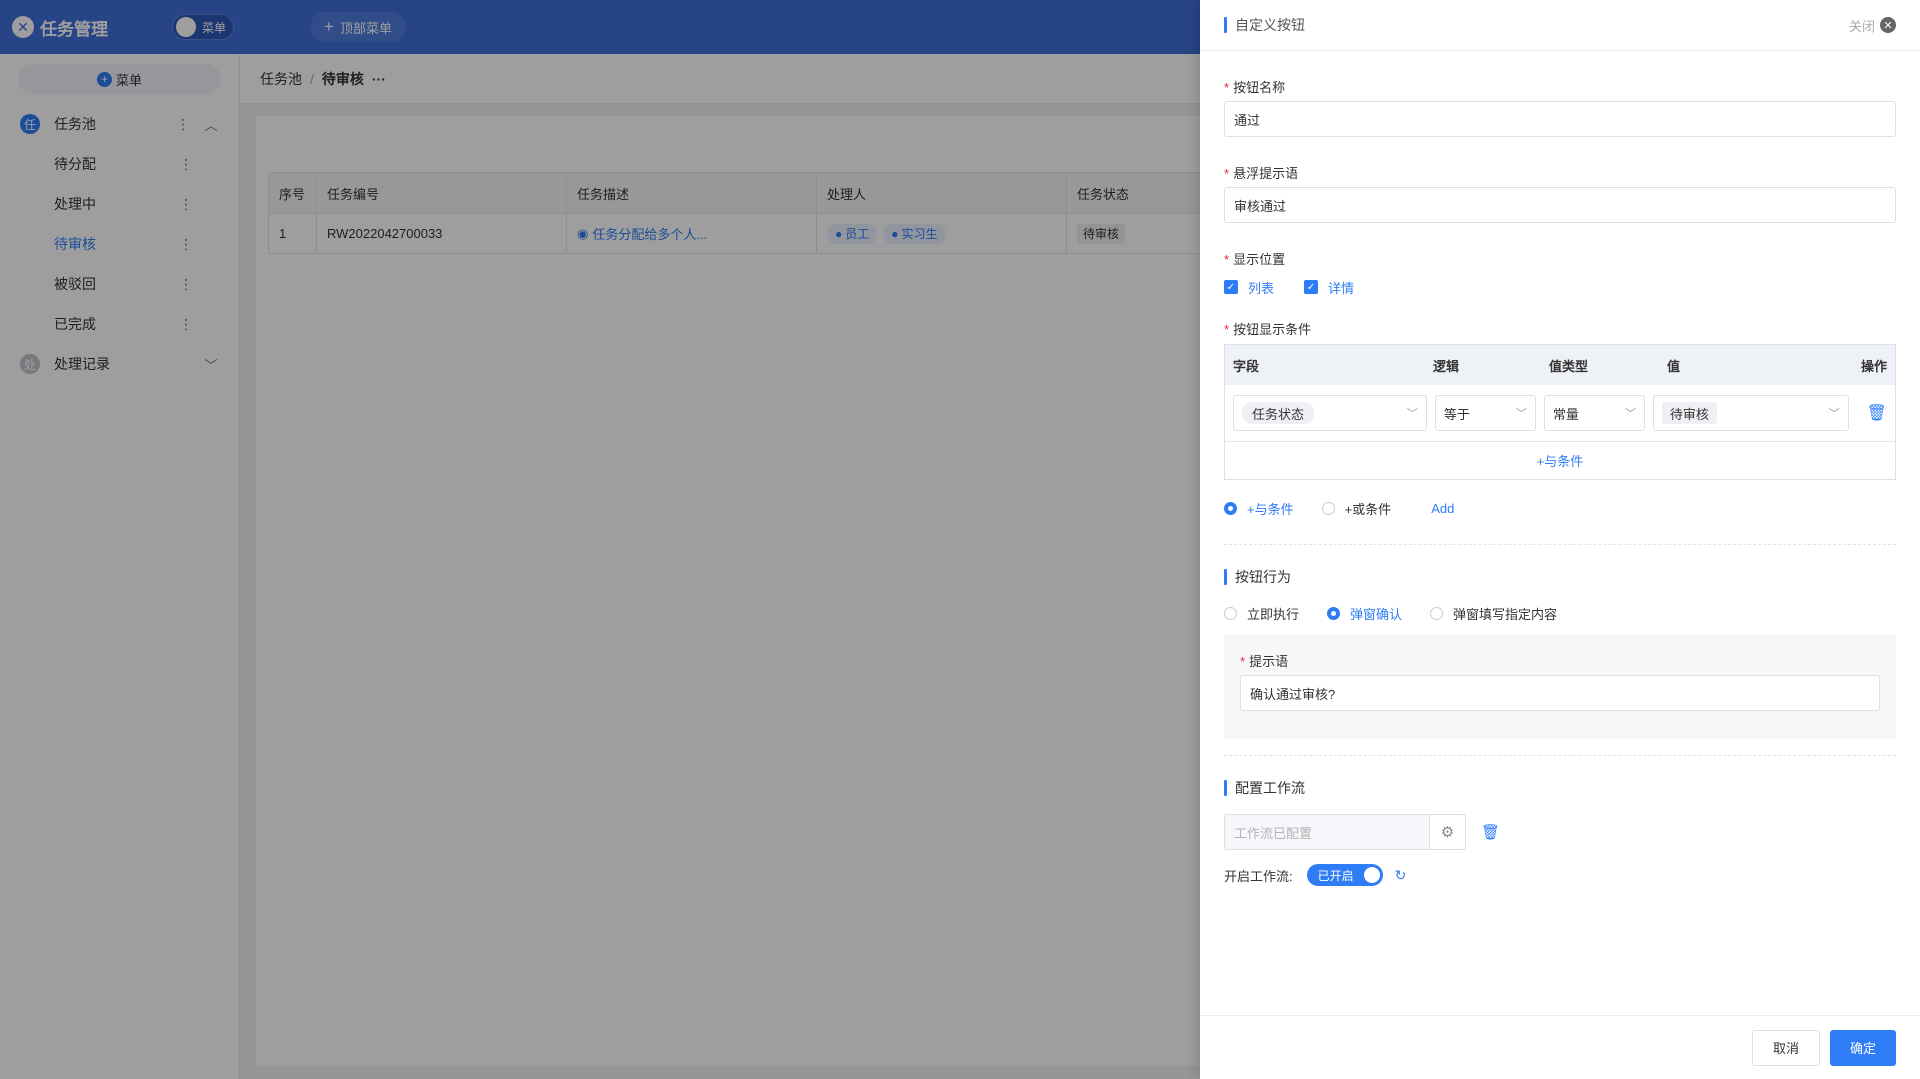 The image size is (1920, 1079). I want to click on field-label: * 悬浮提示语, so click(1261, 173).